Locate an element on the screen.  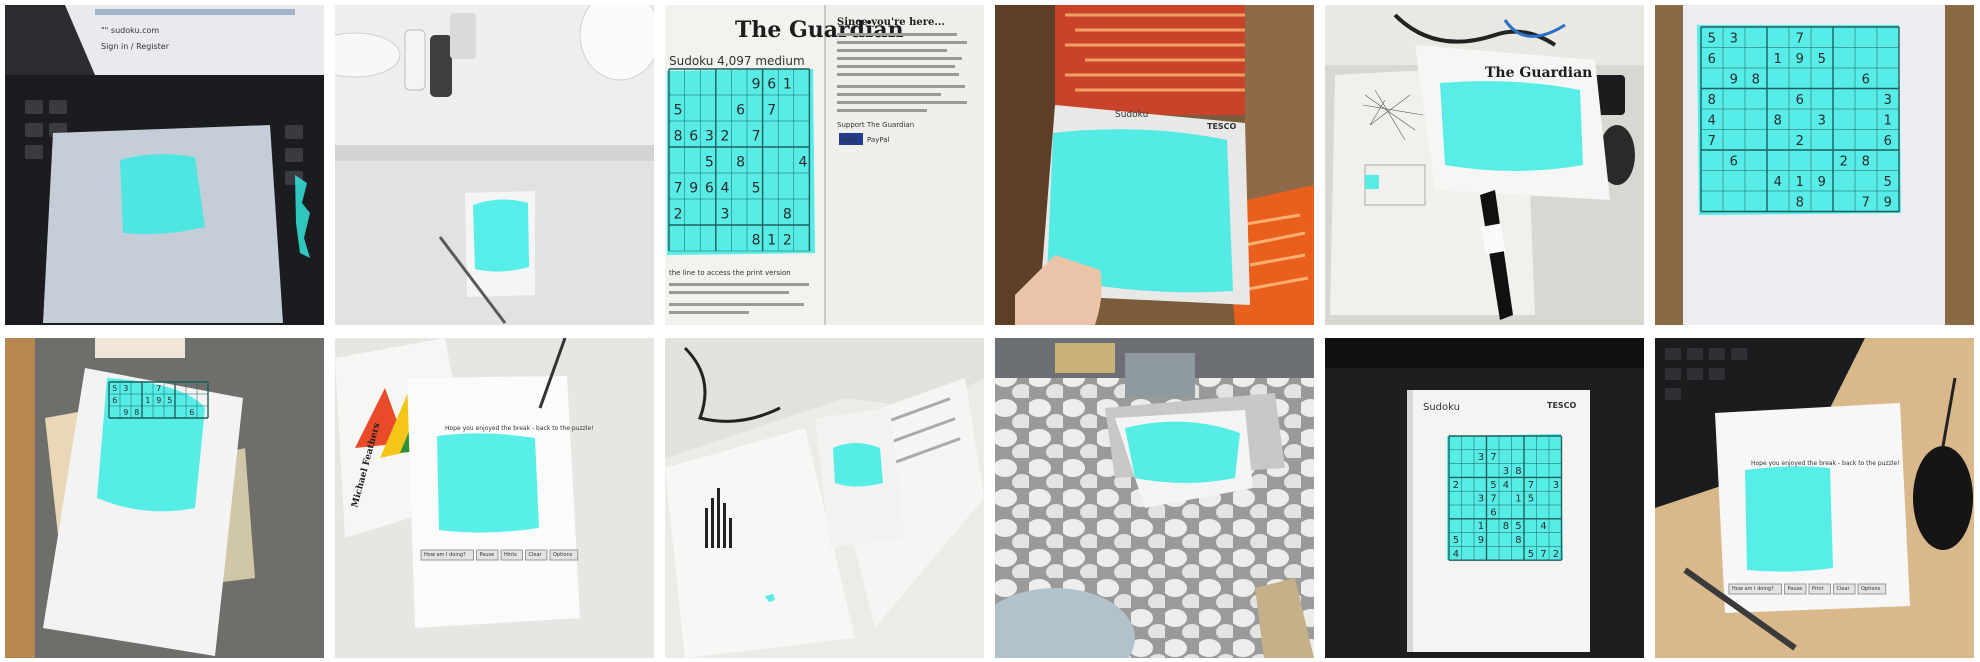
svg-text: Support The Guardian is located at coordinates (875, 125).